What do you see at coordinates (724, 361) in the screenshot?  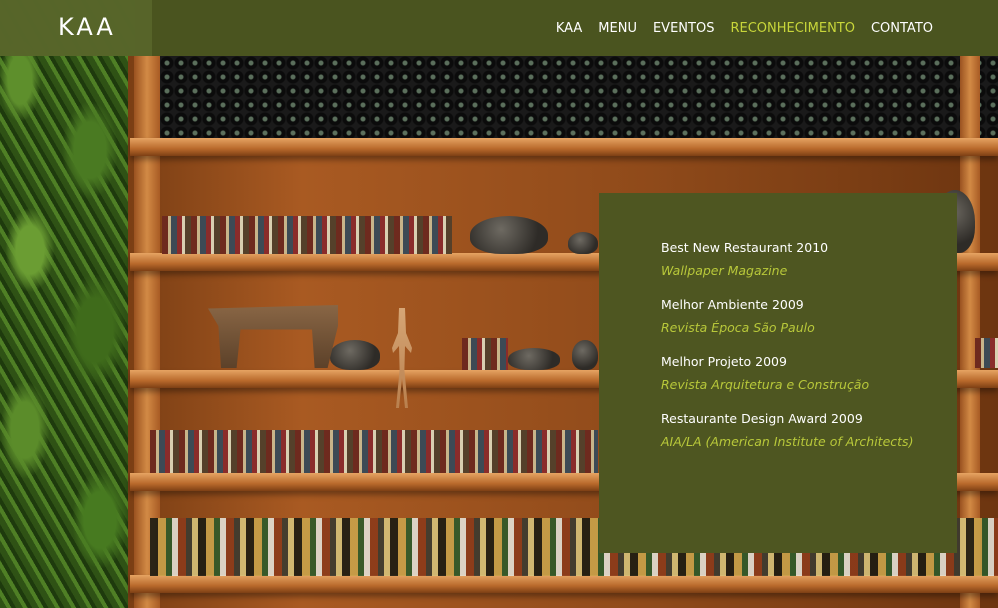 I see `award-title: Melhor Projeto 2009` at bounding box center [724, 361].